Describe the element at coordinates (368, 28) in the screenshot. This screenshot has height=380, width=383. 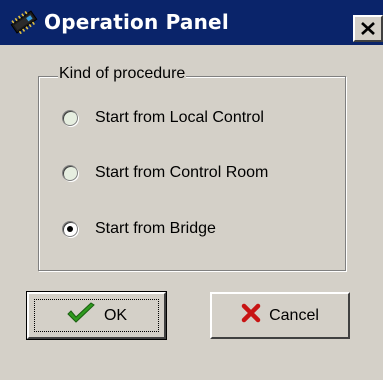
I see `close-button` at that location.